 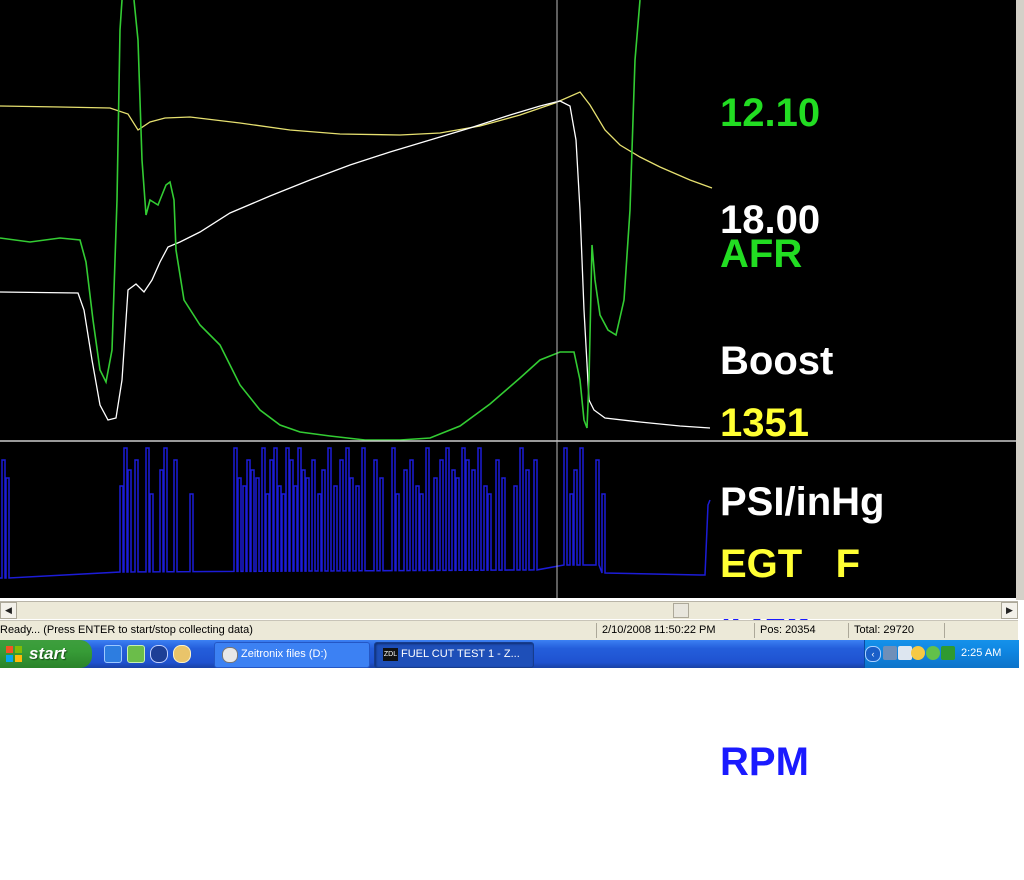 I want to click on status-datetime: 2/10/2008 11:50:22 PM, so click(x=659, y=630).